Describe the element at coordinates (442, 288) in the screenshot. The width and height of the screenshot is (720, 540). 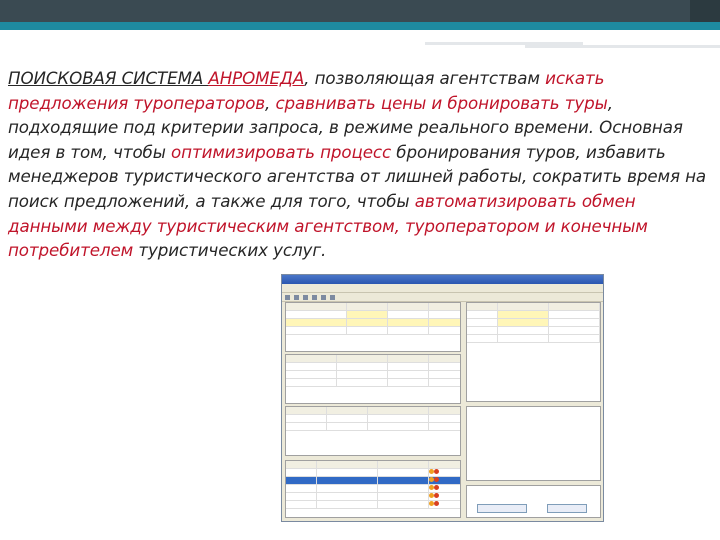
I see `menu-bar` at that location.